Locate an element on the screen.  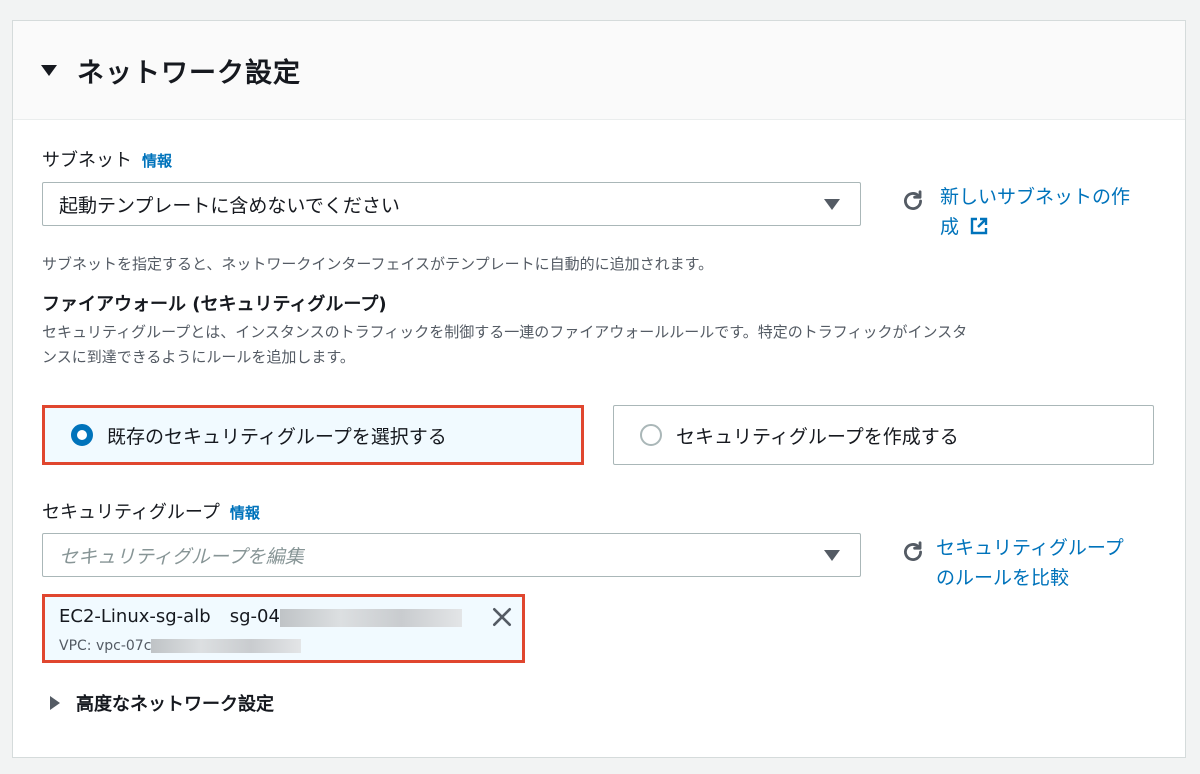
close-icon is located at coordinates (502, 617).